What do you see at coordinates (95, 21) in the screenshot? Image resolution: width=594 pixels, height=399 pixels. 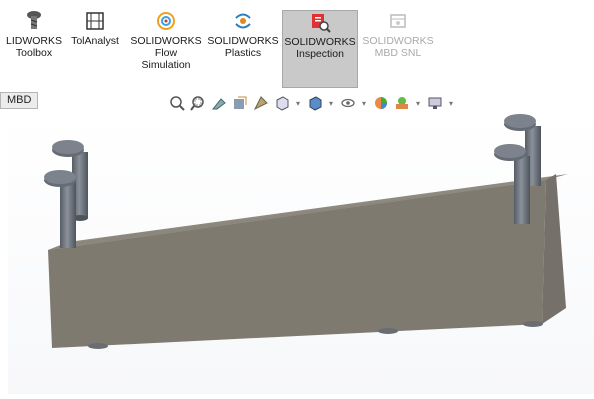 I see `tolerance-icon` at bounding box center [95, 21].